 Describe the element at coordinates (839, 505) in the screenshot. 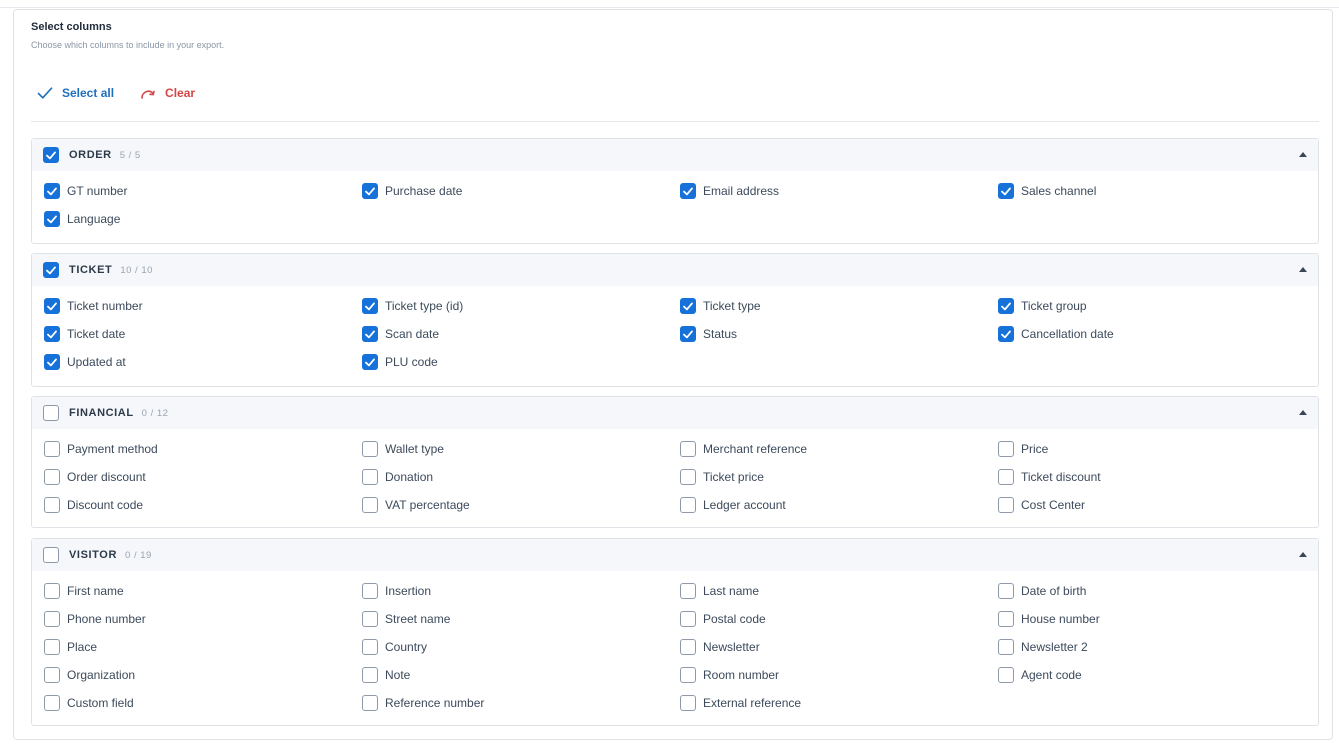

I see `column-option: Ledger account` at that location.